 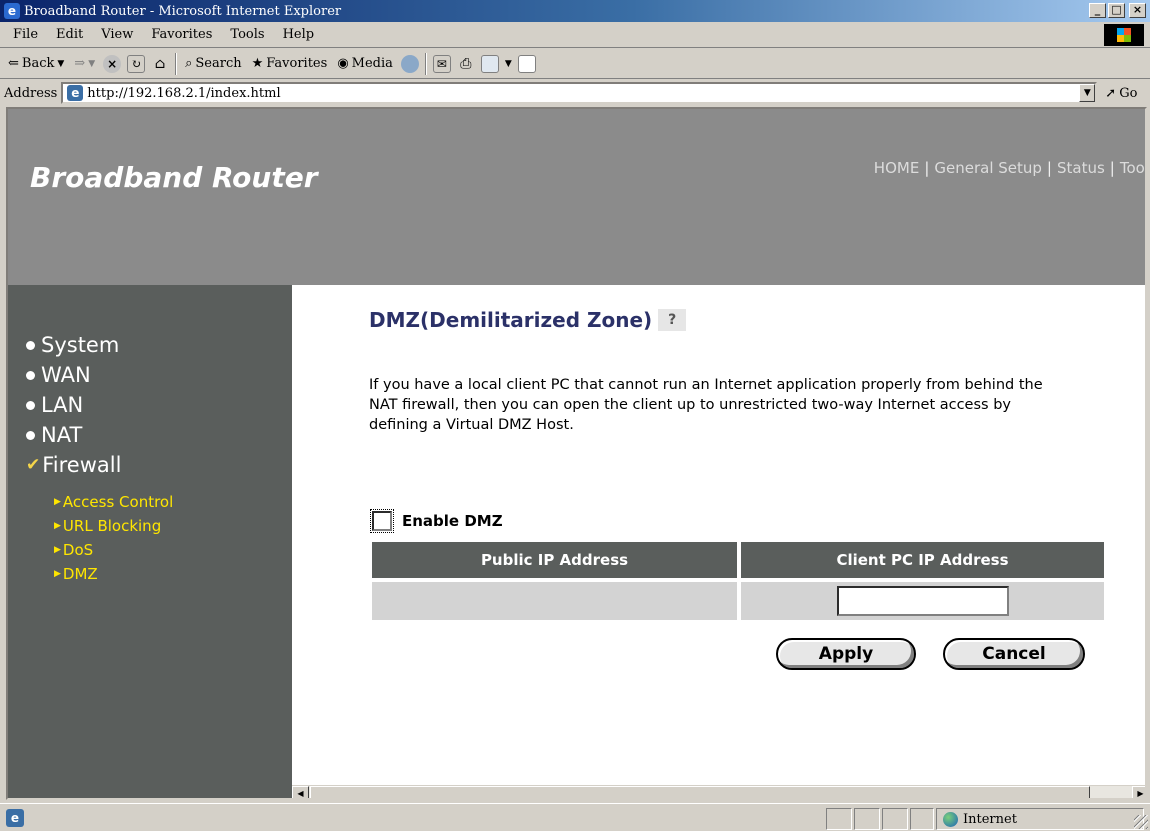 I want to click on go-button: ➚ Go, so click(x=1121, y=93).